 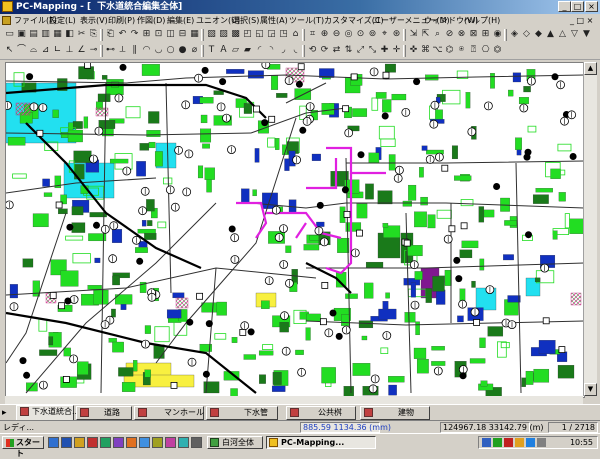 What do you see at coordinates (94, 20) in the screenshot?
I see `menu-view: 表示(V)` at bounding box center [94, 20].